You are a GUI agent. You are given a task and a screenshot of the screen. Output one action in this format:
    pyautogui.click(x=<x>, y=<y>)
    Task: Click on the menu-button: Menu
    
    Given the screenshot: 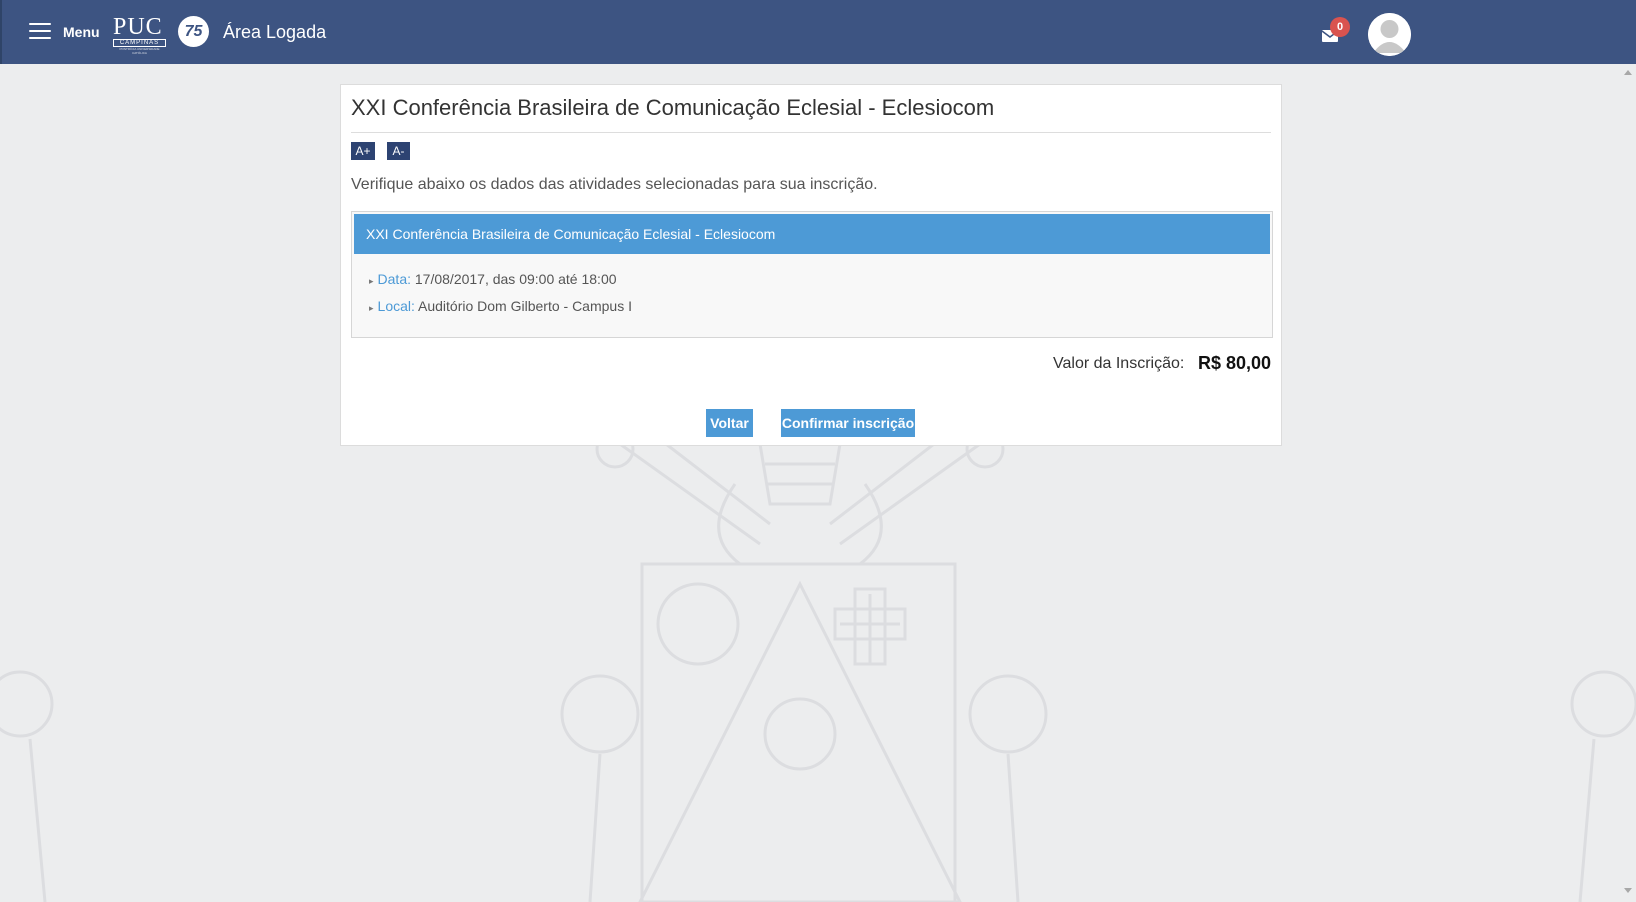 What is the action you would take?
    pyautogui.click(x=81, y=32)
    